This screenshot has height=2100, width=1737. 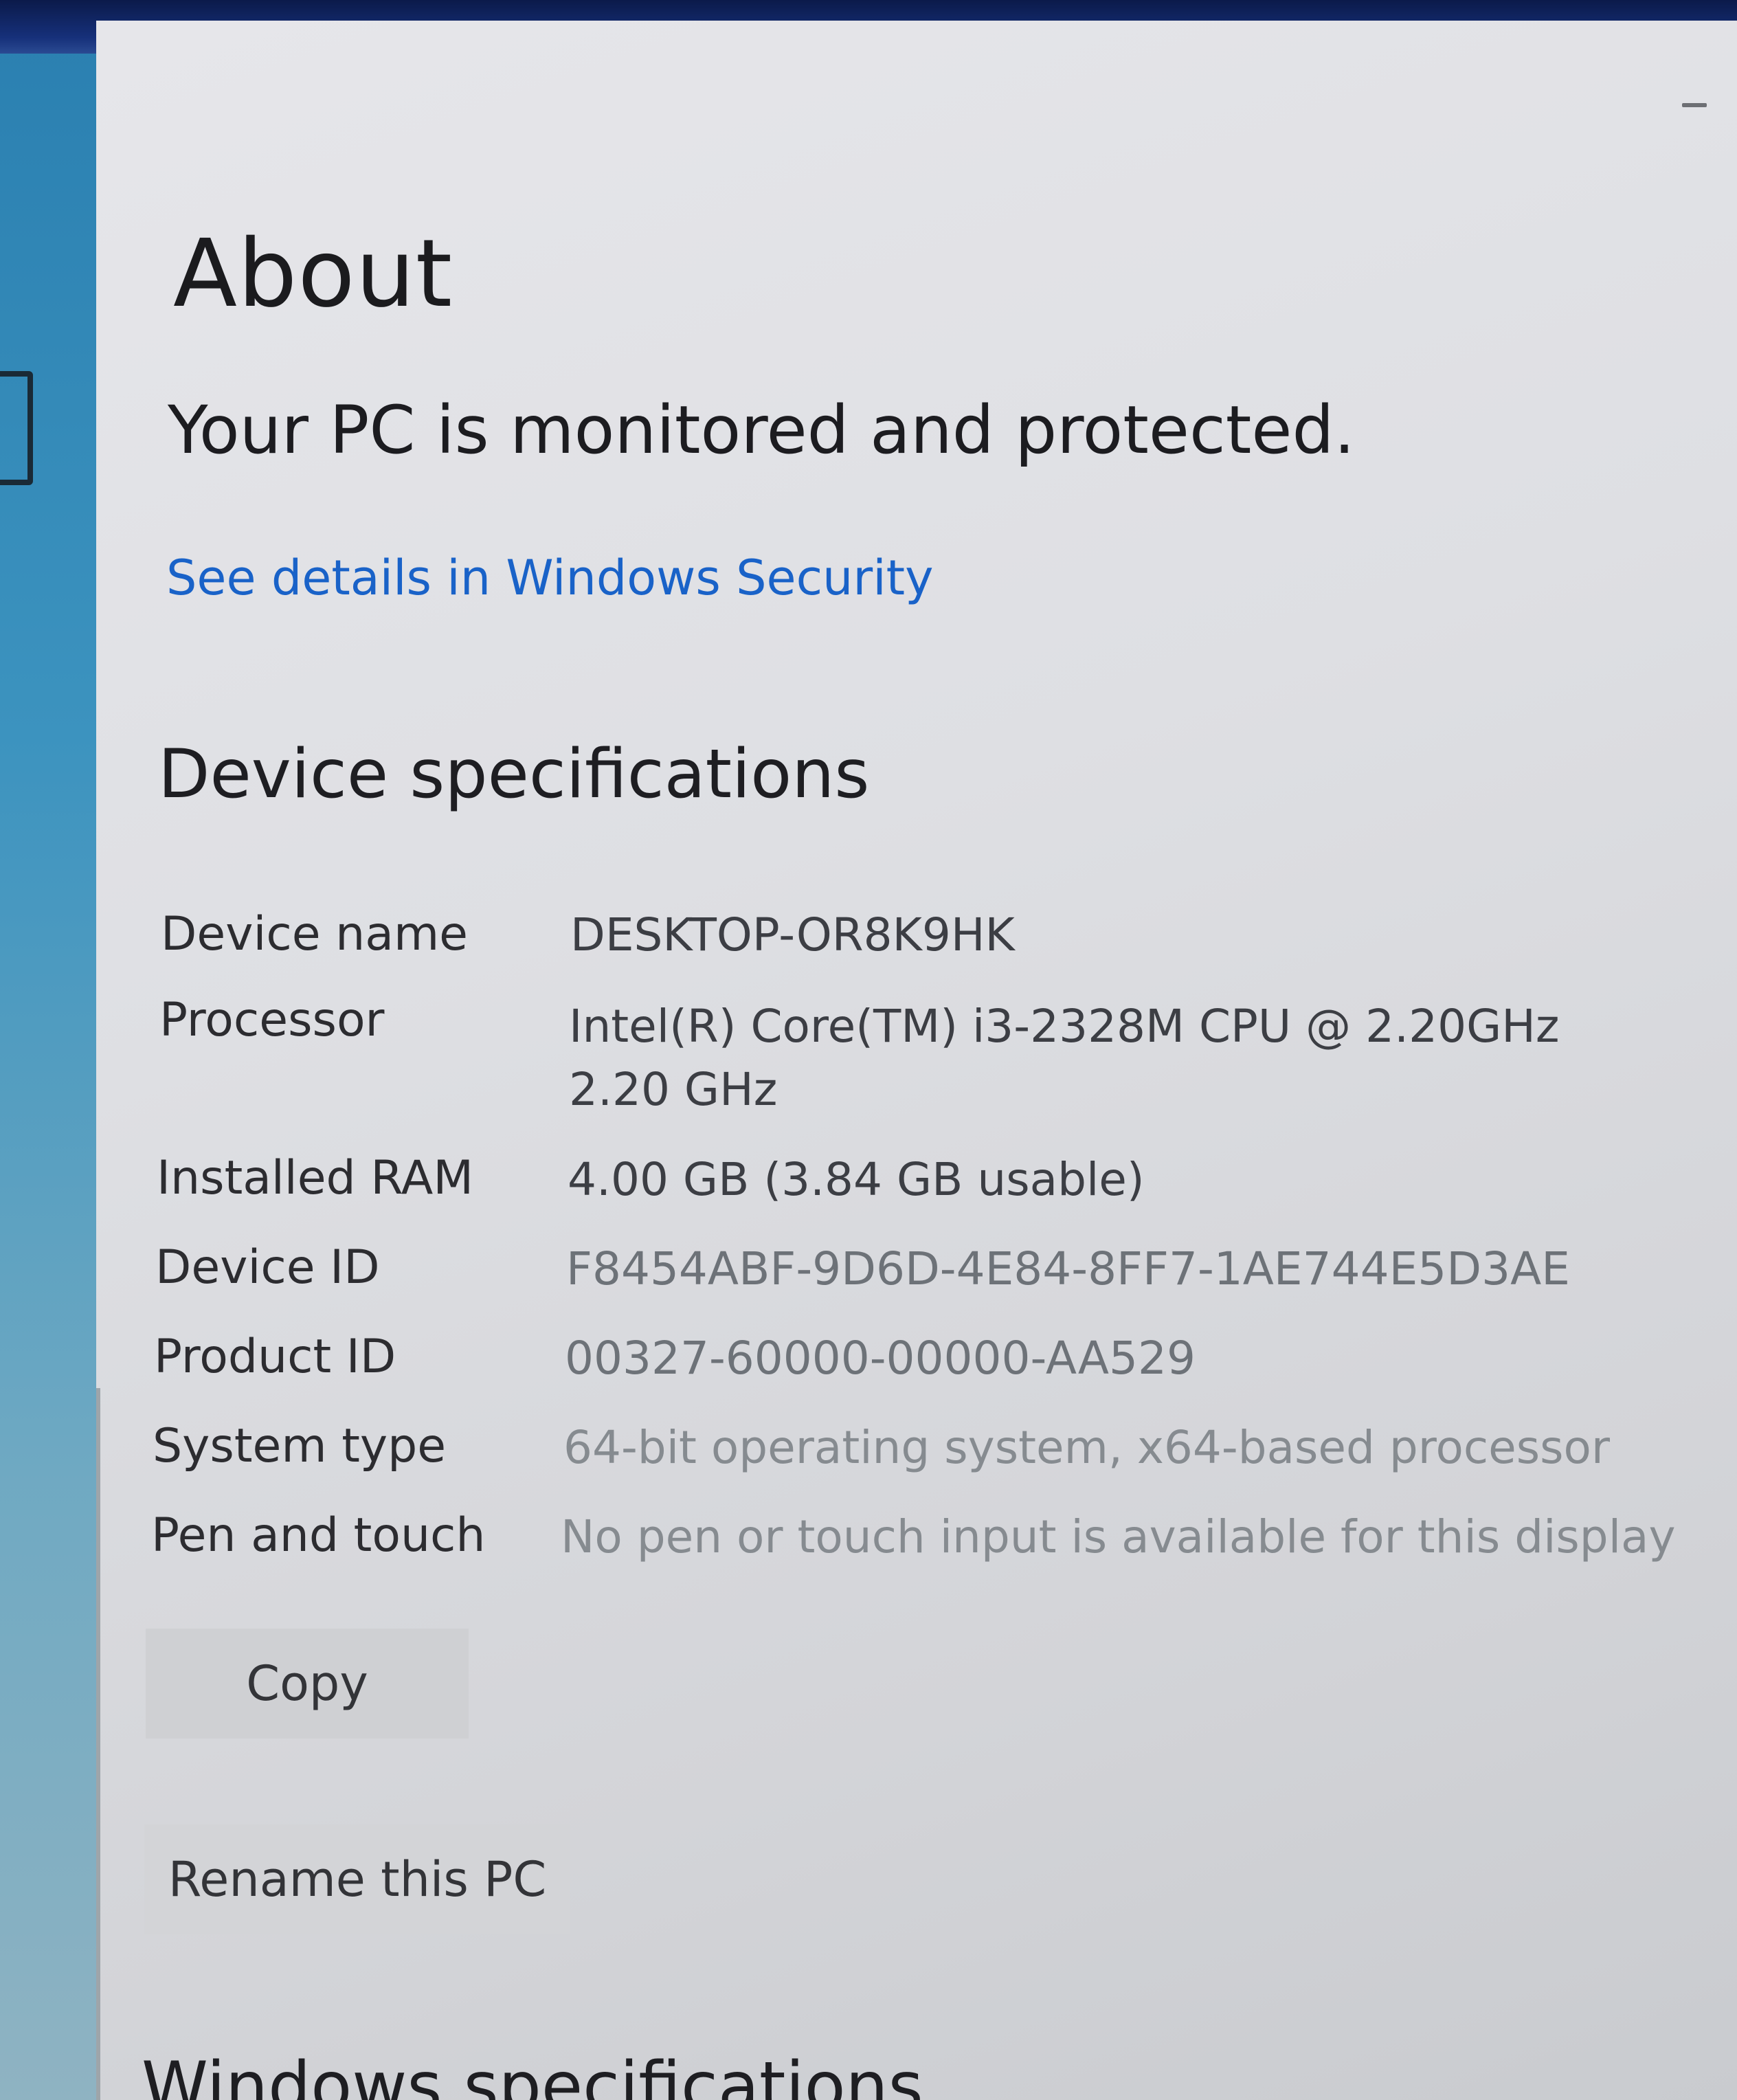 I want to click on background-sidebar, so click(x=48, y=1050).